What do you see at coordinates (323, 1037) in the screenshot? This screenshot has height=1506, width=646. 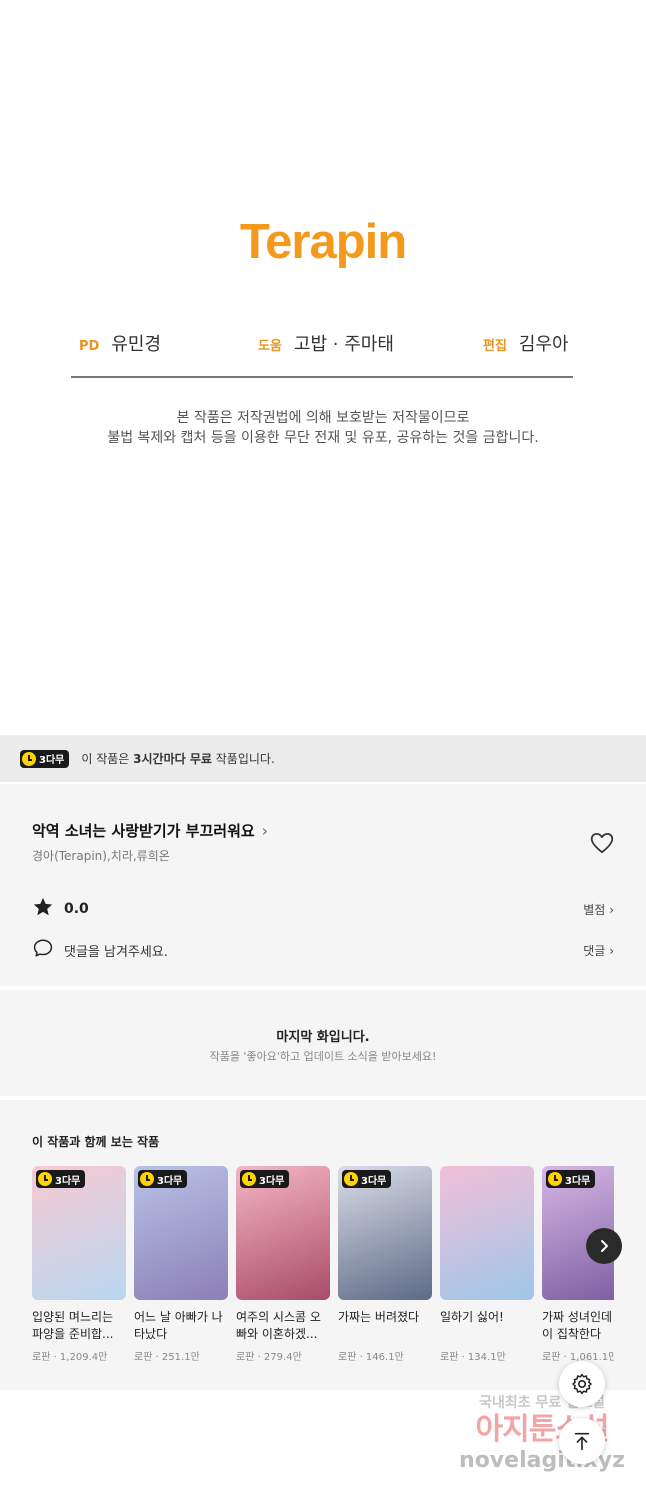 I see `last-episode-title: 마지막 화입니다.` at bounding box center [323, 1037].